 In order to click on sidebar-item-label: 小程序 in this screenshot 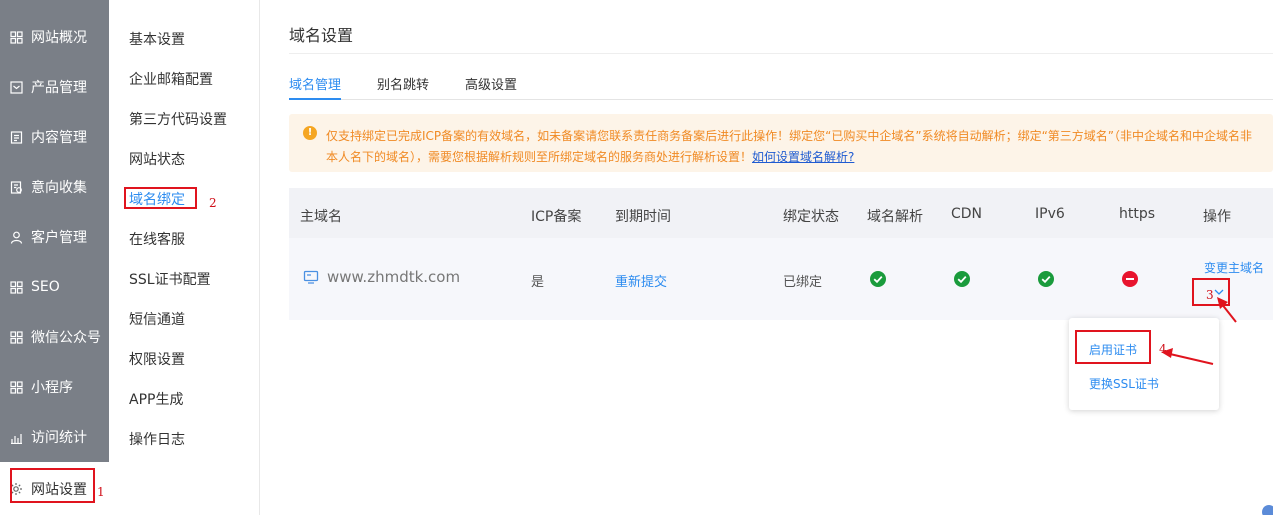, I will do `click(52, 388)`.